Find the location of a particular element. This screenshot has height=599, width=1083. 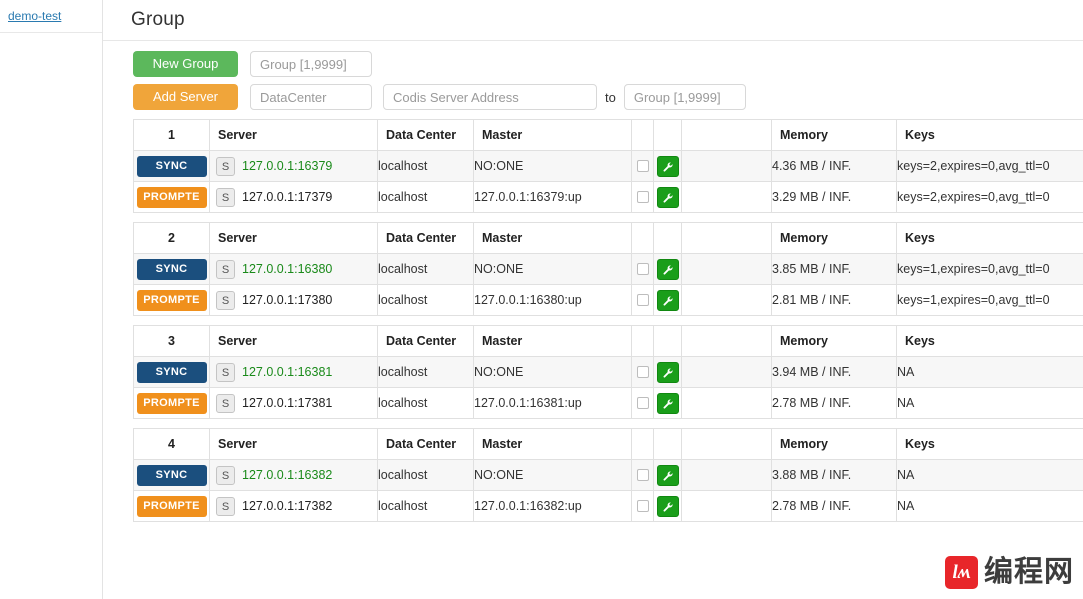

column-header-data-center: Data Center is located at coordinates (425, 135).